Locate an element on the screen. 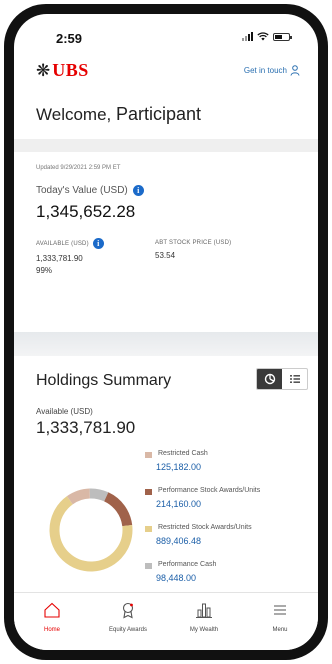  list-view-icon is located at coordinates (294, 379).